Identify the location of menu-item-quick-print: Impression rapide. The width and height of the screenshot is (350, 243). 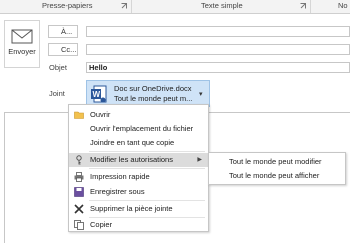
(138, 177).